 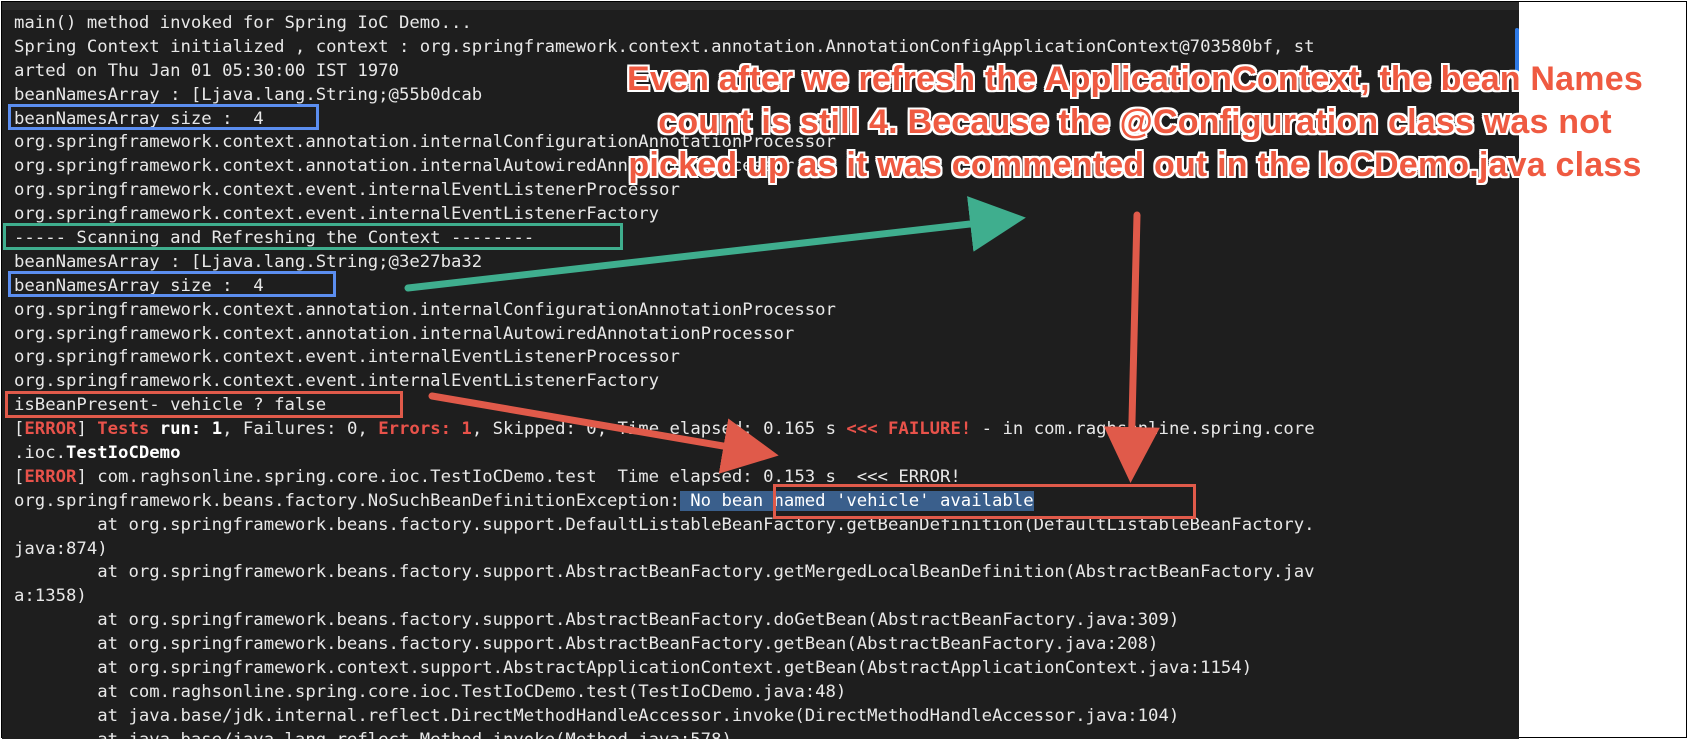 I want to click on red-arrow-down, so click(x=1131, y=347).